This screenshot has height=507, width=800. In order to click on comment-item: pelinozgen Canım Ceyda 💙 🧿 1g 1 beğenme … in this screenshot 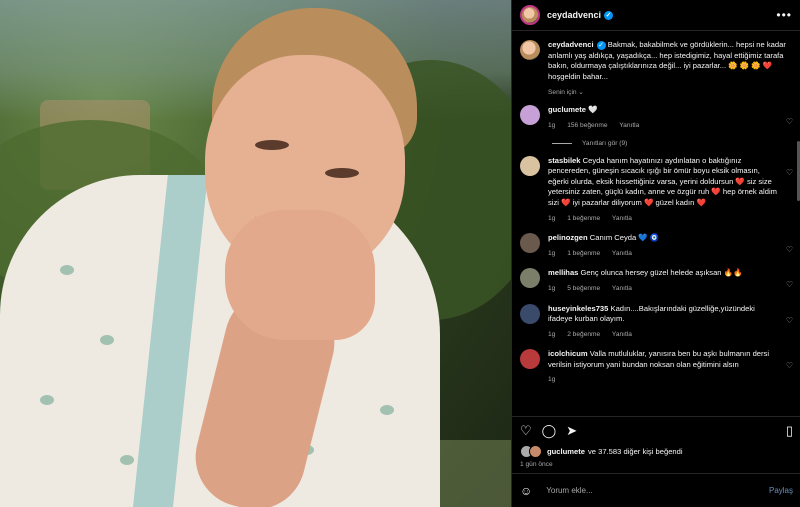, I will do `click(656, 246)`.